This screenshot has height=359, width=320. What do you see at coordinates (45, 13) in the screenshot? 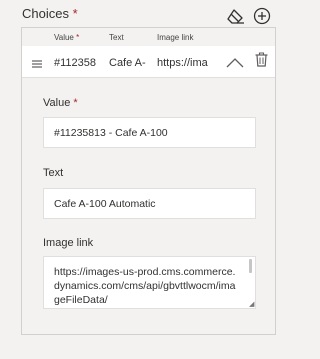
I see `choices-title-text: Choices` at bounding box center [45, 13].